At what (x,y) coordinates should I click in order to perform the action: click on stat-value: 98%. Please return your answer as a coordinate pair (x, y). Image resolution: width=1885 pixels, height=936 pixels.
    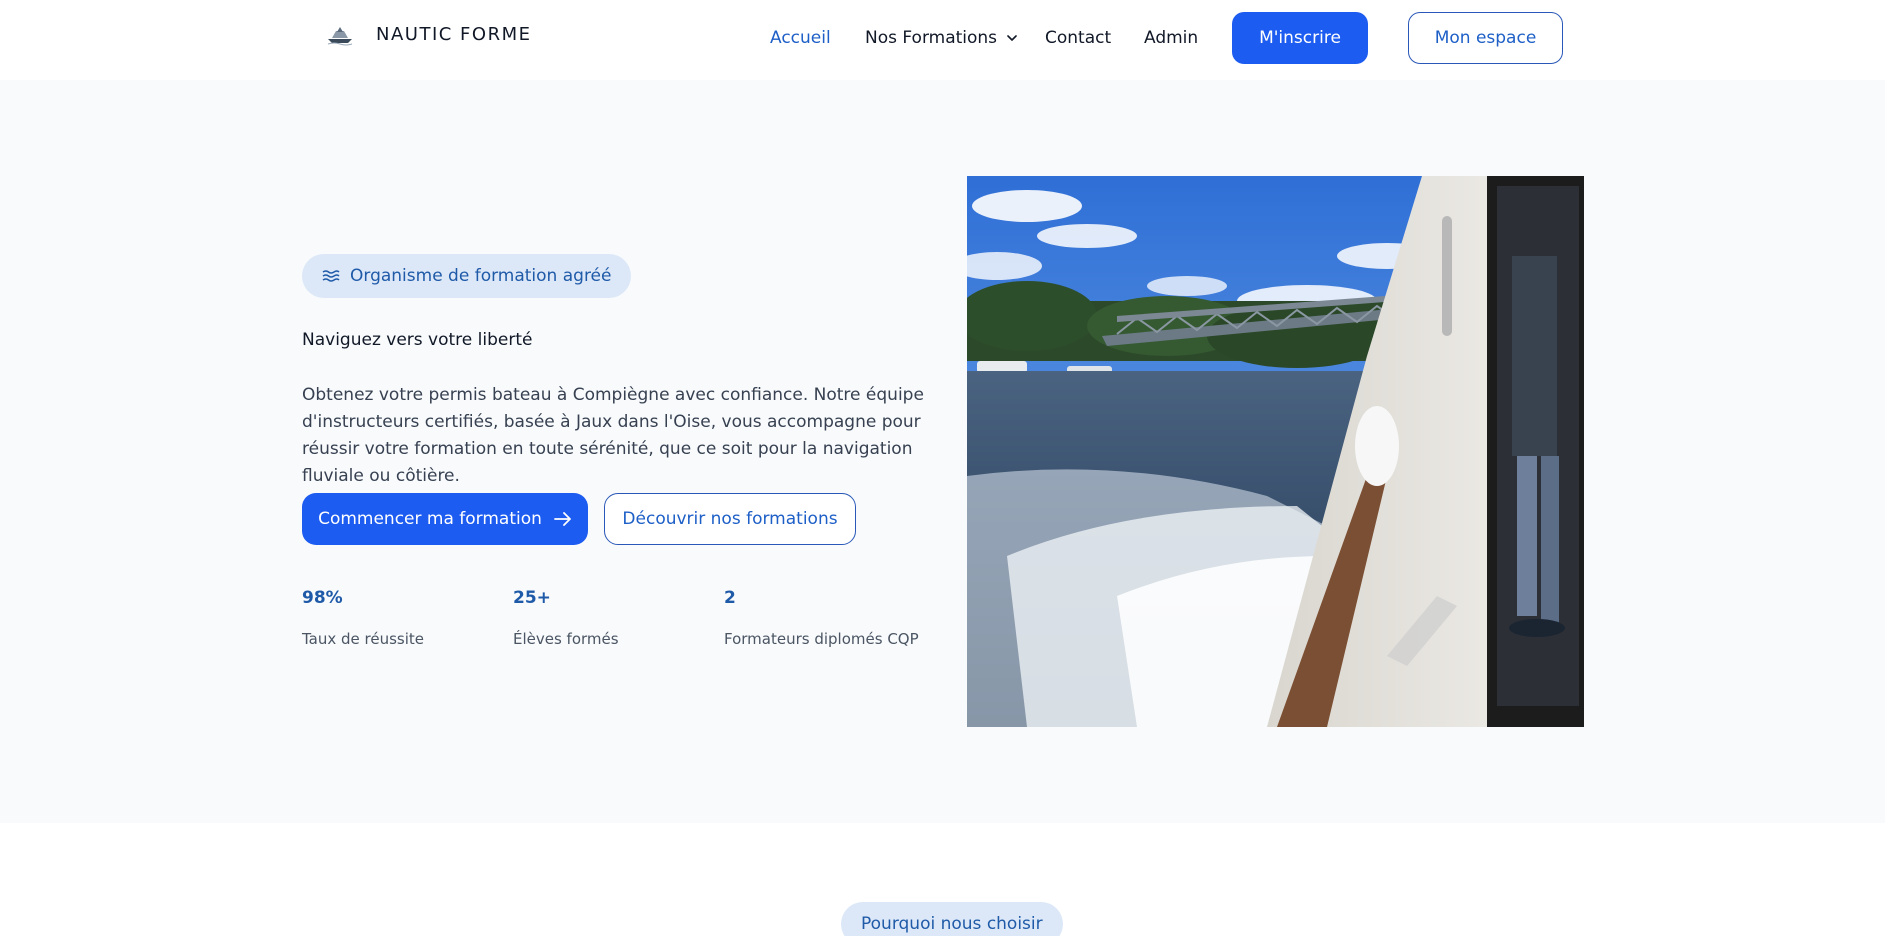
    Looking at the image, I should click on (322, 598).